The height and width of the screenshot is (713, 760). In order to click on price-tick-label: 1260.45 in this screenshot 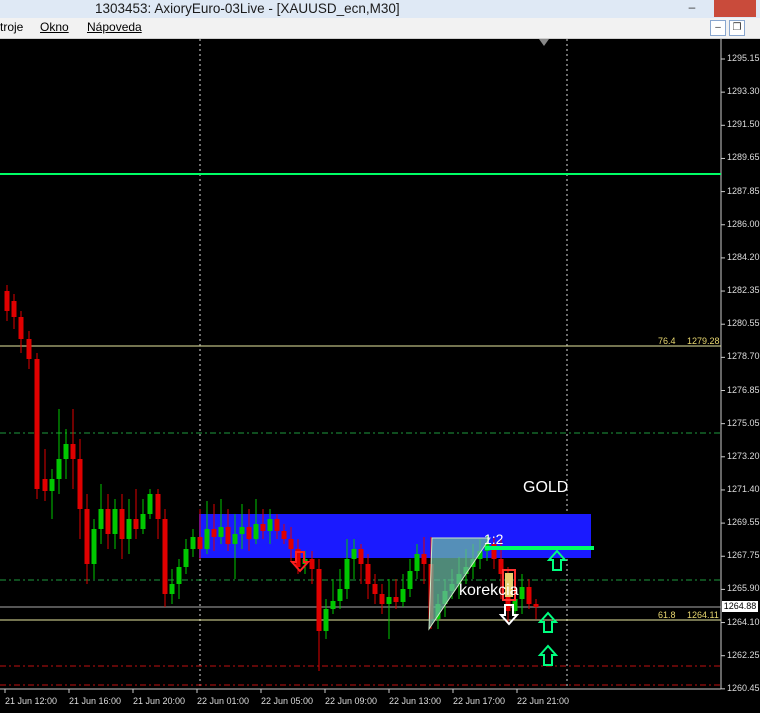, I will do `click(743, 687)`.